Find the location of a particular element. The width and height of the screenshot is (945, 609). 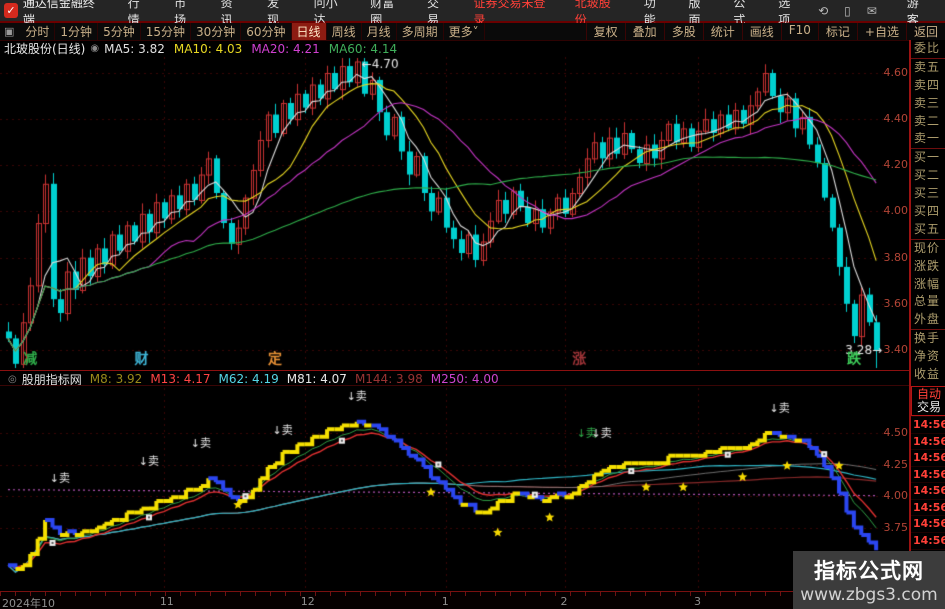

period-tabs: 分时 1分钟 5分钟 15分钟 30分钟 60分钟 日线 周线 月线 多周期 更多˅ is located at coordinates (252, 31).